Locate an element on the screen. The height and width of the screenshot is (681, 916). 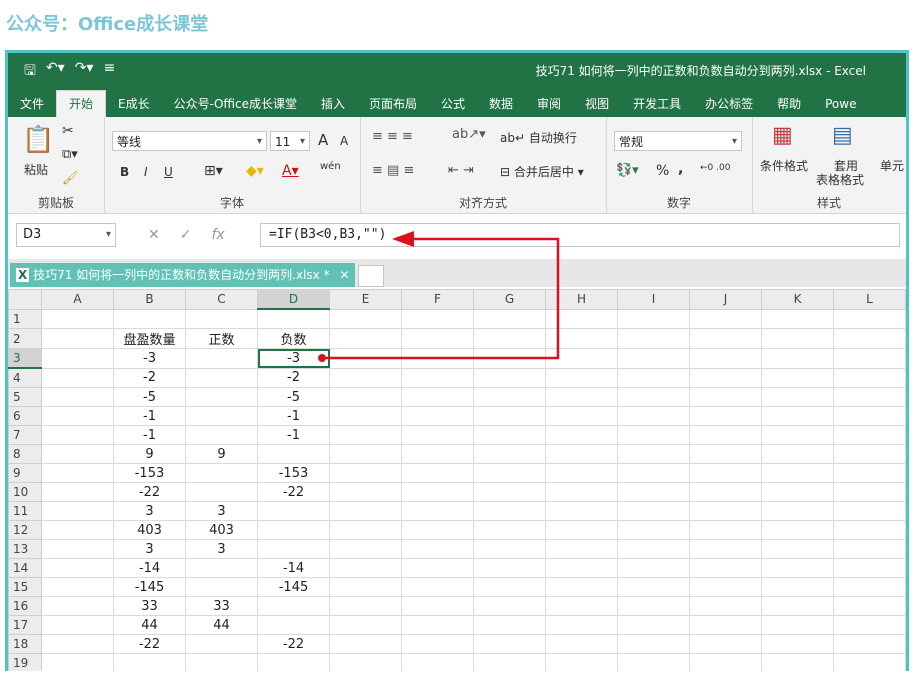
cell-j13 is located at coordinates (725, 549).